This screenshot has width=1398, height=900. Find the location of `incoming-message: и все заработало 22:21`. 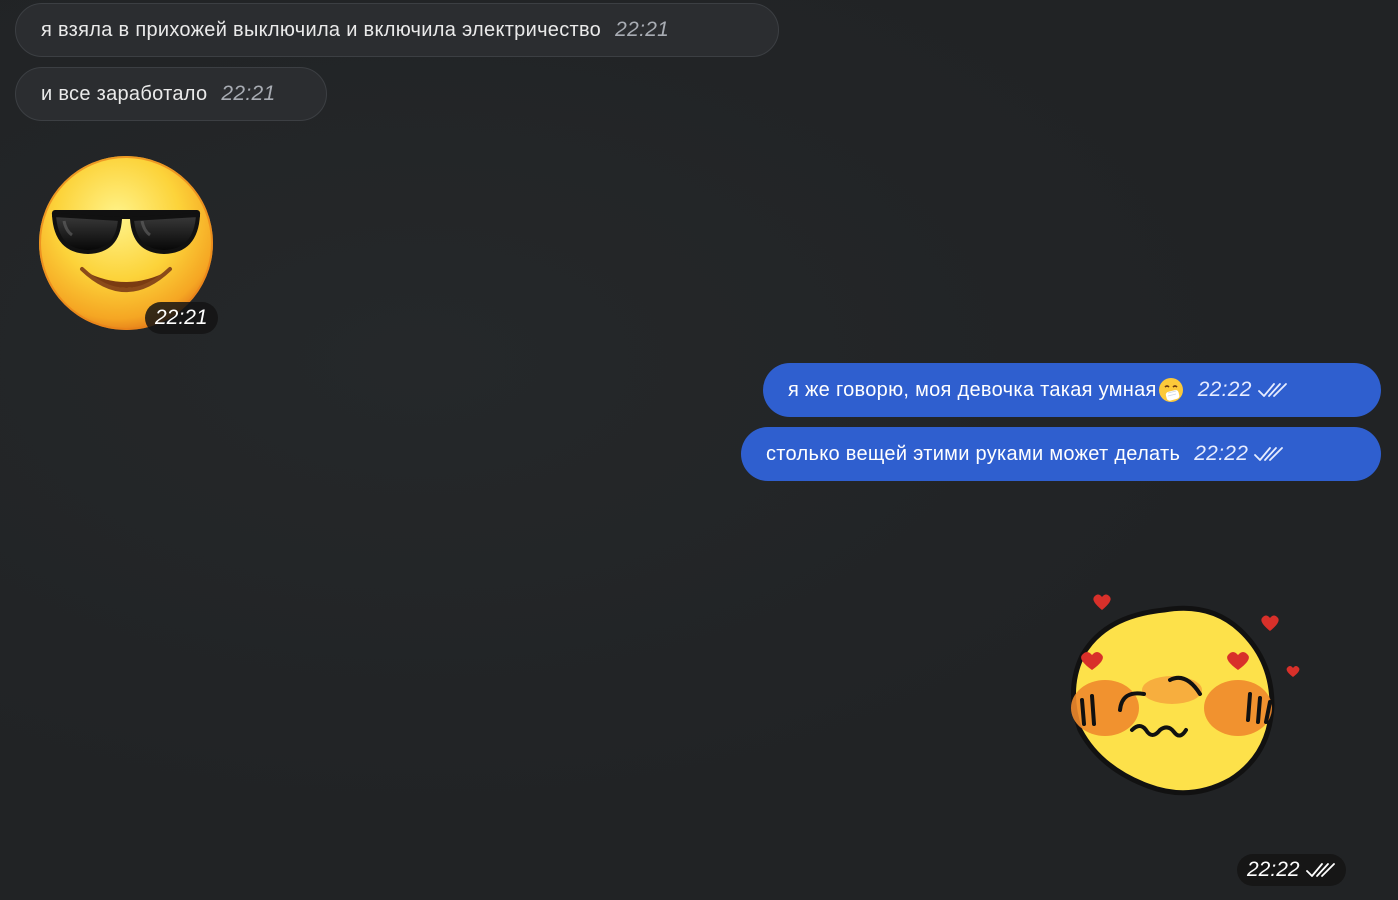

incoming-message: и все заработало 22:21 is located at coordinates (171, 94).